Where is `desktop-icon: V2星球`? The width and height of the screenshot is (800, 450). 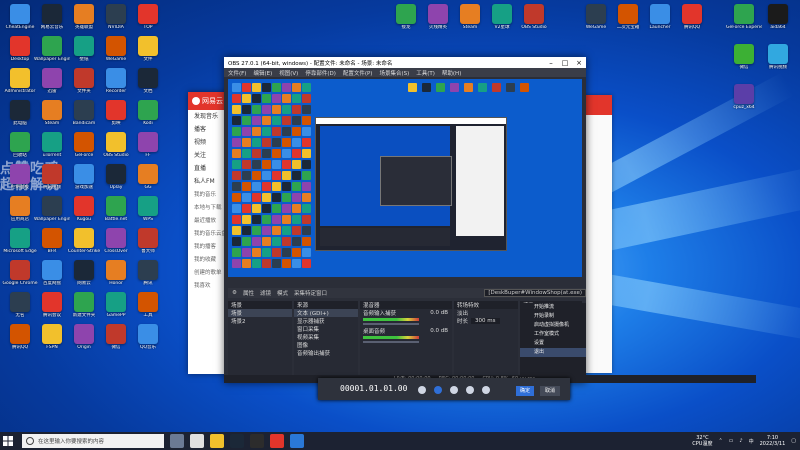 desktop-icon: V2星球 is located at coordinates (502, 17).